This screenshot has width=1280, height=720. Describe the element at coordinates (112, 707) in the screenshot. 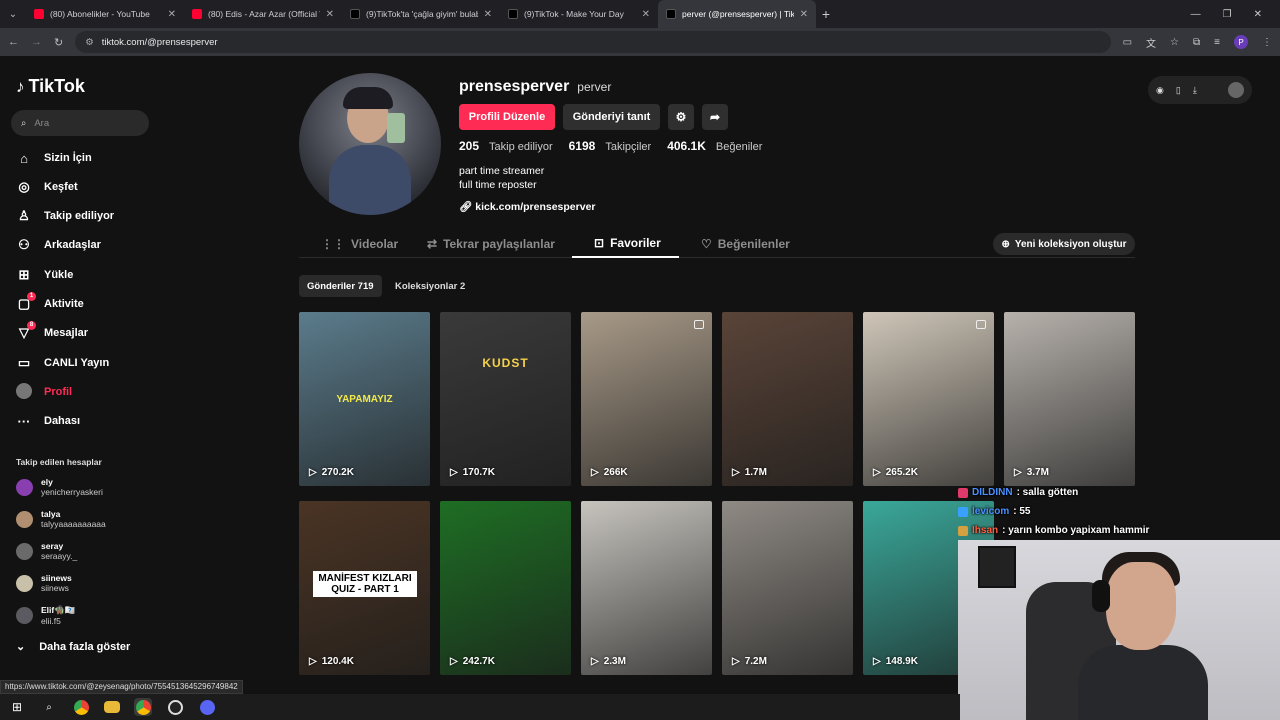

I see `folder-icon` at that location.